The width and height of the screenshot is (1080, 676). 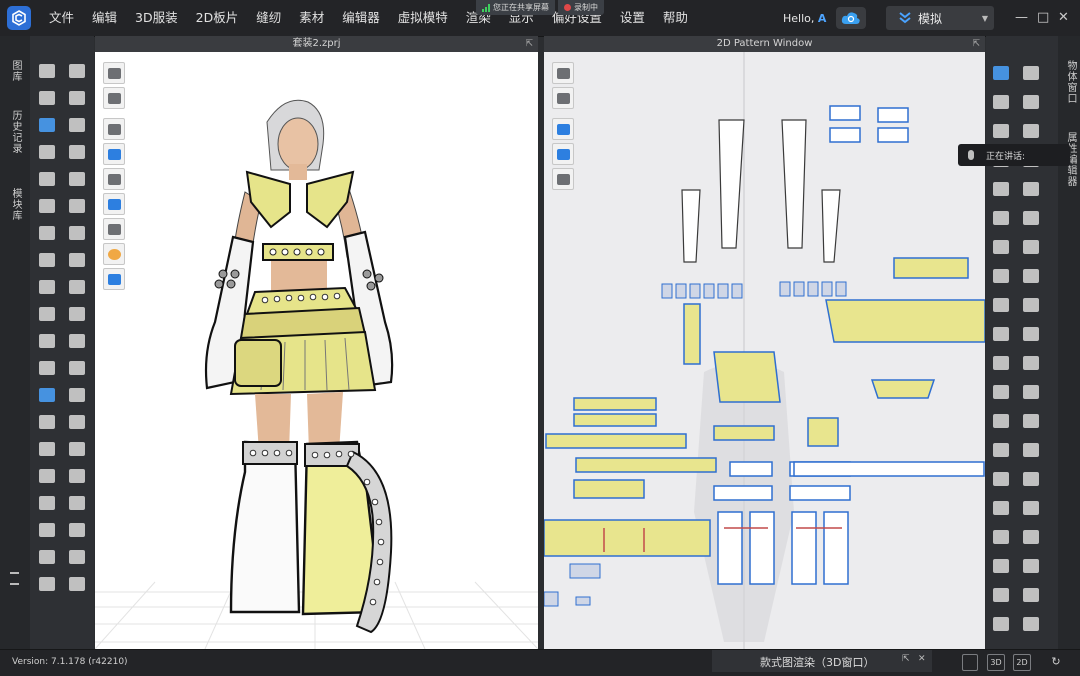 I want to click on minimize-button: —, so click(x=1021, y=17).